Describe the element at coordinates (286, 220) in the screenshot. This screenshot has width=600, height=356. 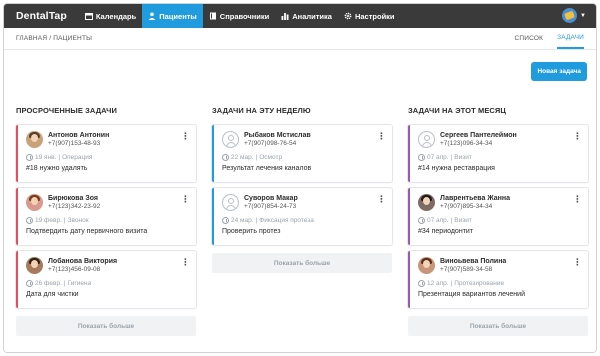
I see `task-type: Фиксация протеза` at that location.